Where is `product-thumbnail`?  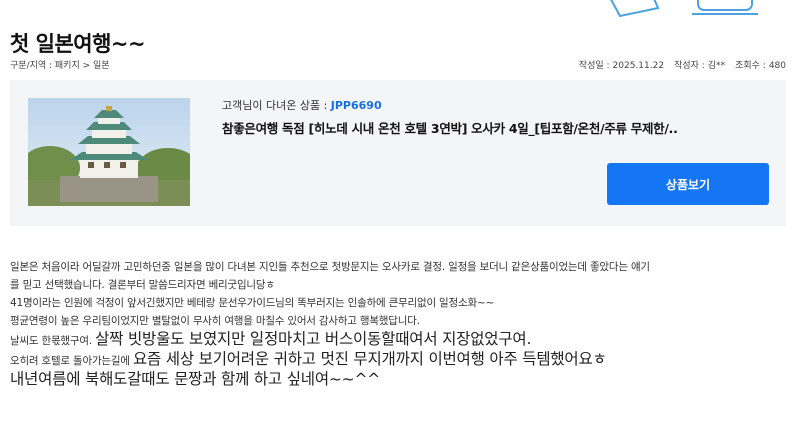 product-thumbnail is located at coordinates (109, 152).